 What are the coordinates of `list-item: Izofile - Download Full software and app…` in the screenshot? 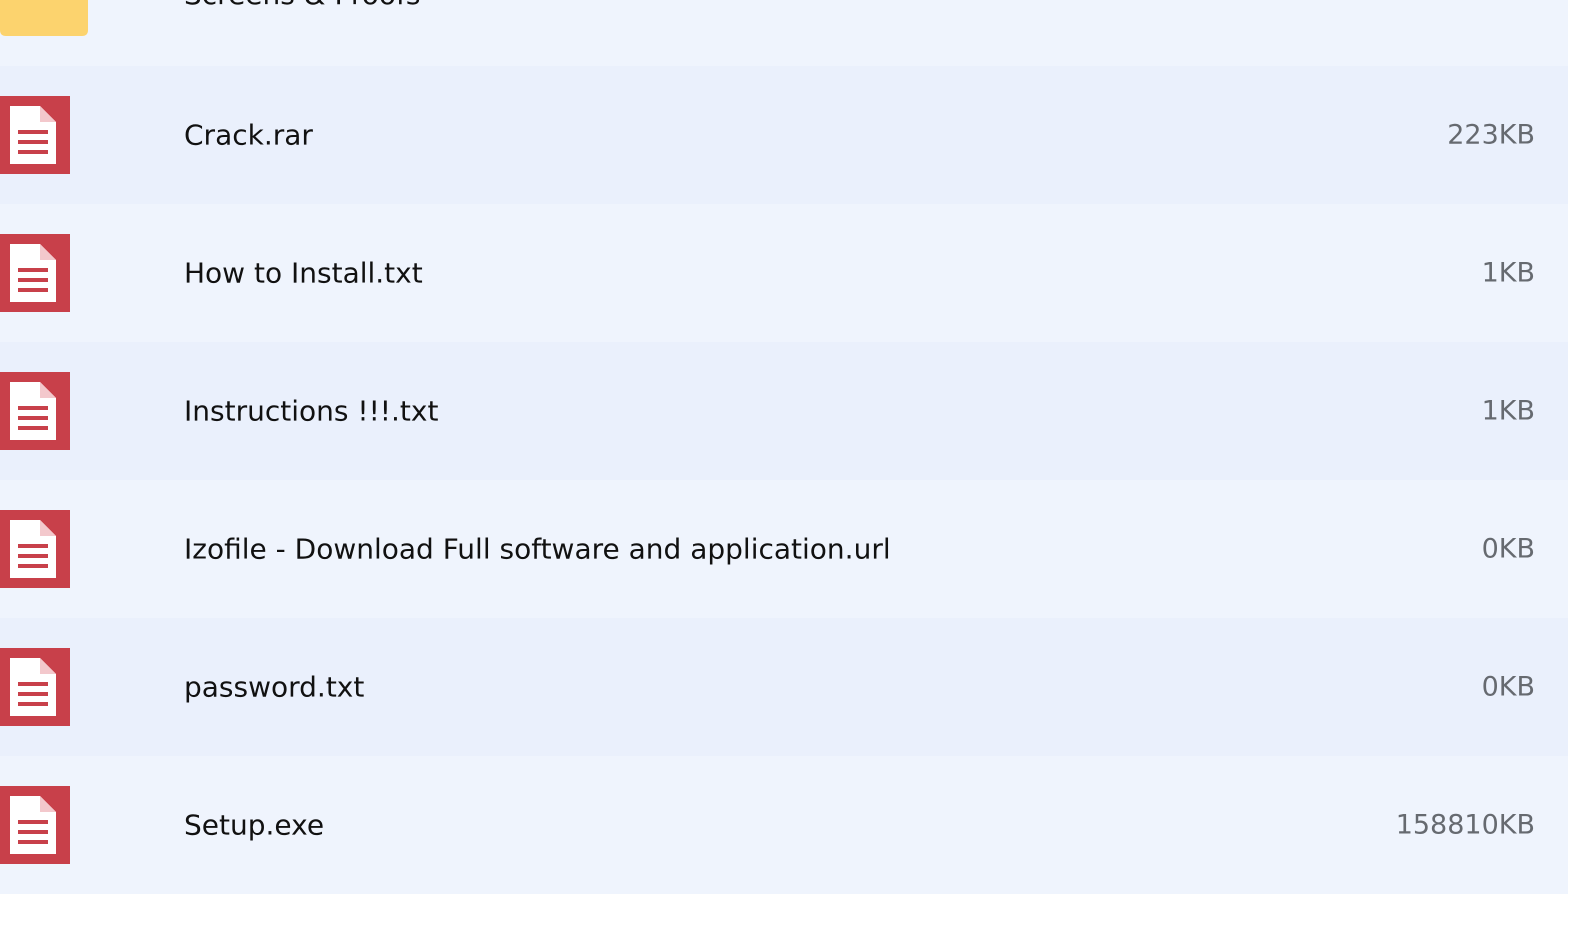 It's located at (784, 549).